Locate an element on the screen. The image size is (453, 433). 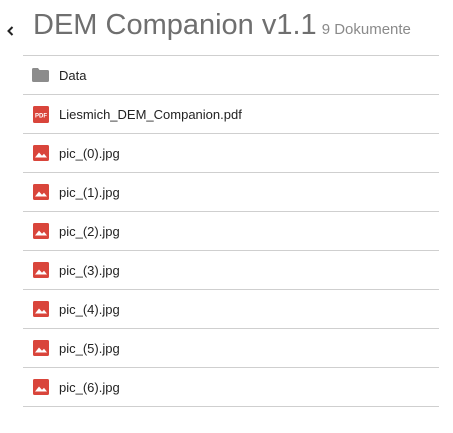
file-name: pic_(0).jpg is located at coordinates (89, 153).